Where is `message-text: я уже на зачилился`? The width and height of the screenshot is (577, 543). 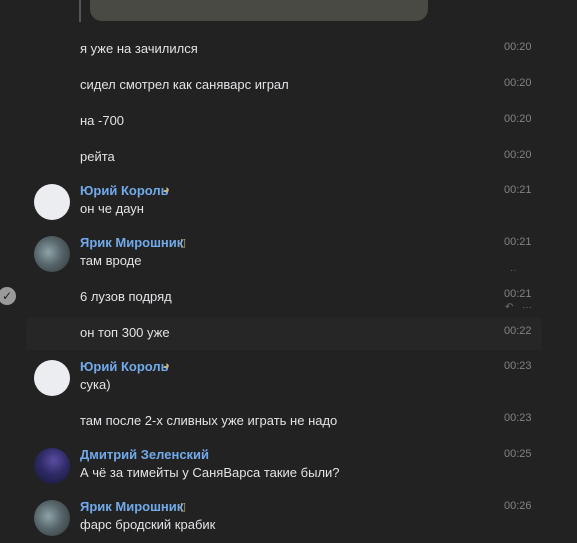
message-text: я уже на зачилился is located at coordinates (139, 48).